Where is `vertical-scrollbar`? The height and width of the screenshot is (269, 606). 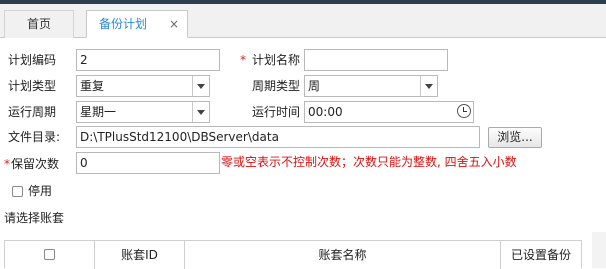 vertical-scrollbar is located at coordinates (599, 250).